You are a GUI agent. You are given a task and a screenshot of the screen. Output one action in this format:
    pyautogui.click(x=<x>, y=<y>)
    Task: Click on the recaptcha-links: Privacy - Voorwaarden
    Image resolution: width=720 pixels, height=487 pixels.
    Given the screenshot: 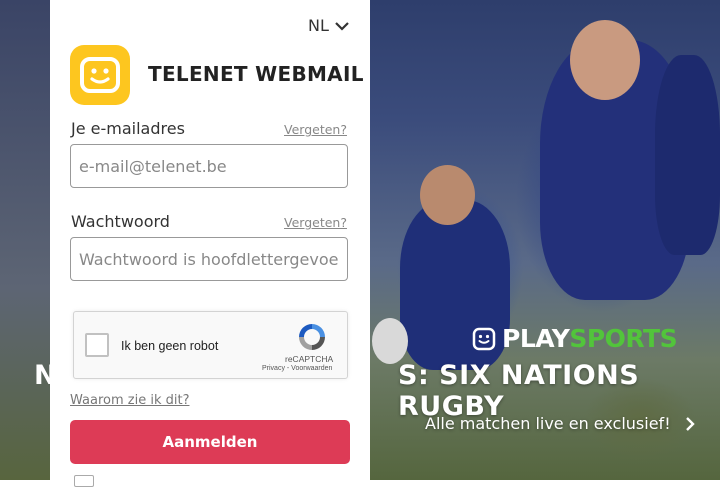 What is the action you would take?
    pyautogui.click(x=297, y=368)
    